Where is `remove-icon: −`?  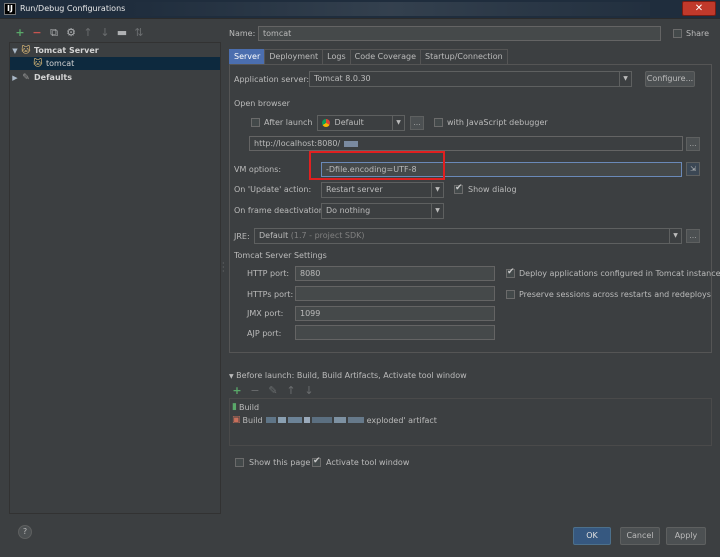
remove-icon: − is located at coordinates (37, 33).